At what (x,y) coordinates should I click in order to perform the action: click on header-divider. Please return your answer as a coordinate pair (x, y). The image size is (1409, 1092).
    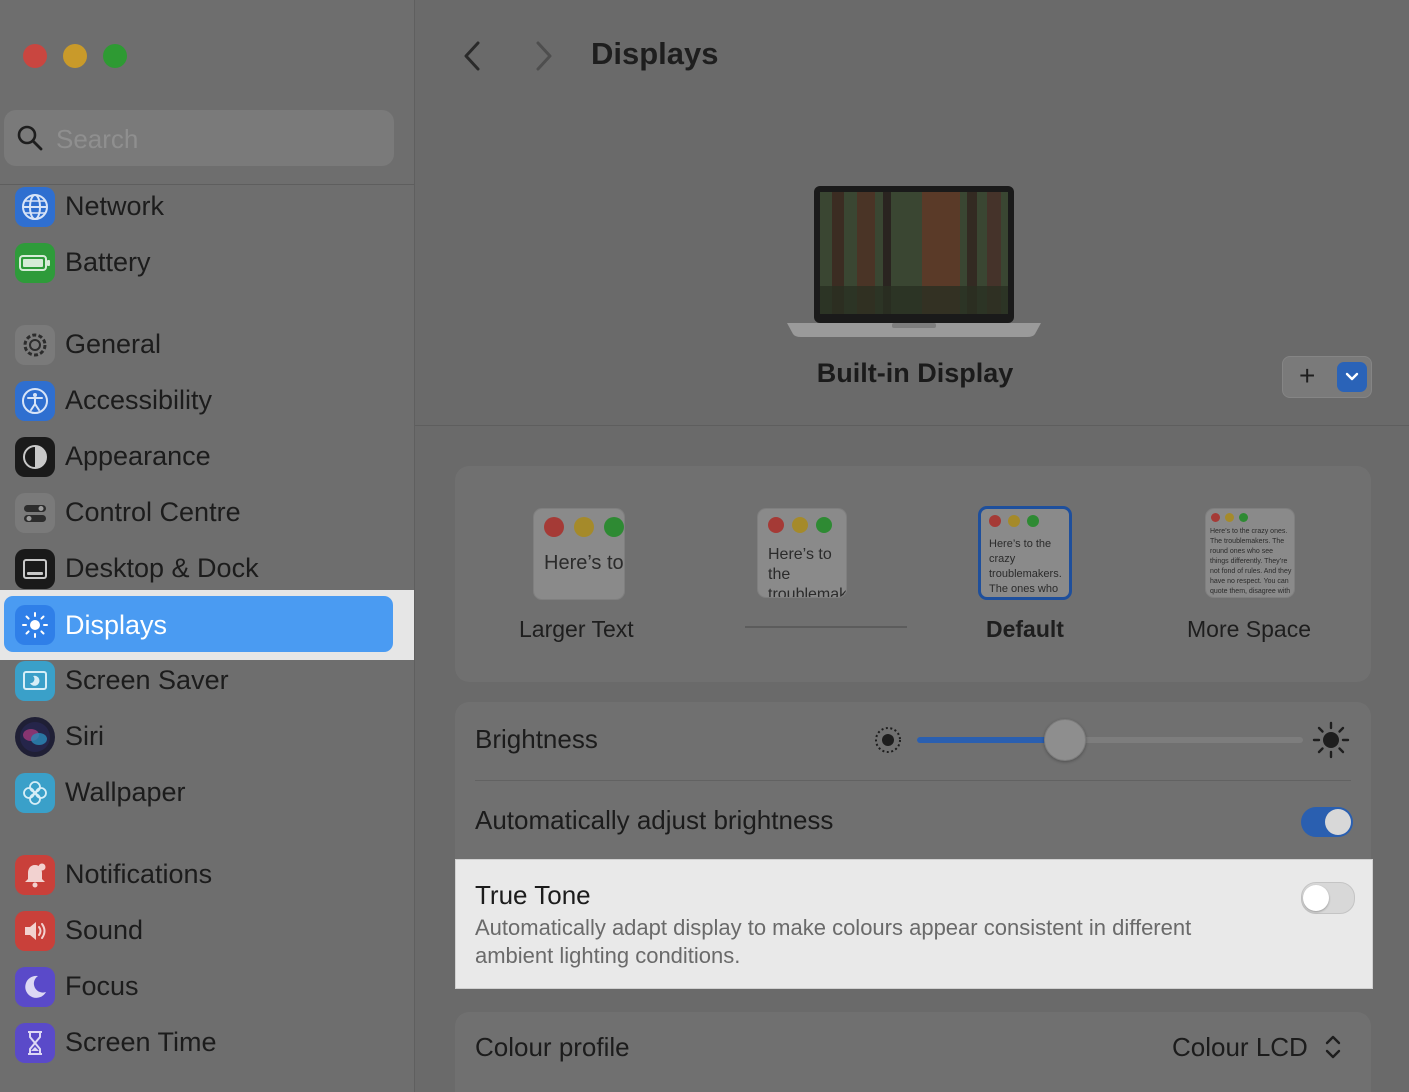
    Looking at the image, I should click on (912, 425).